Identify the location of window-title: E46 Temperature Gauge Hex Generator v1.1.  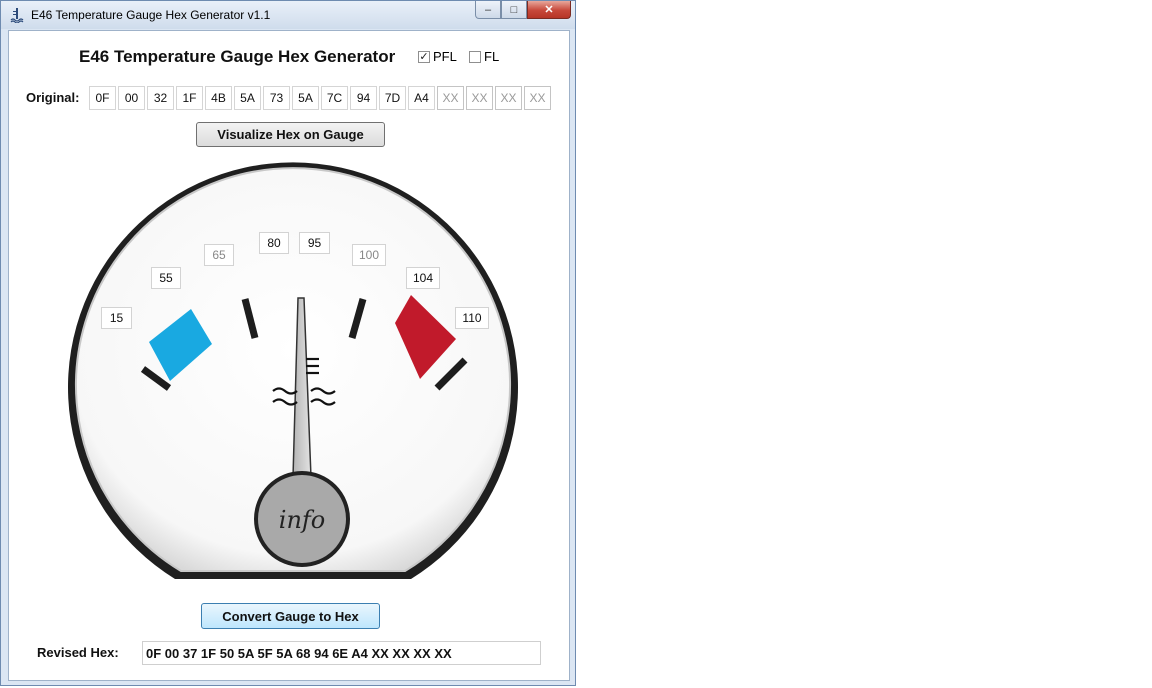
(151, 15).